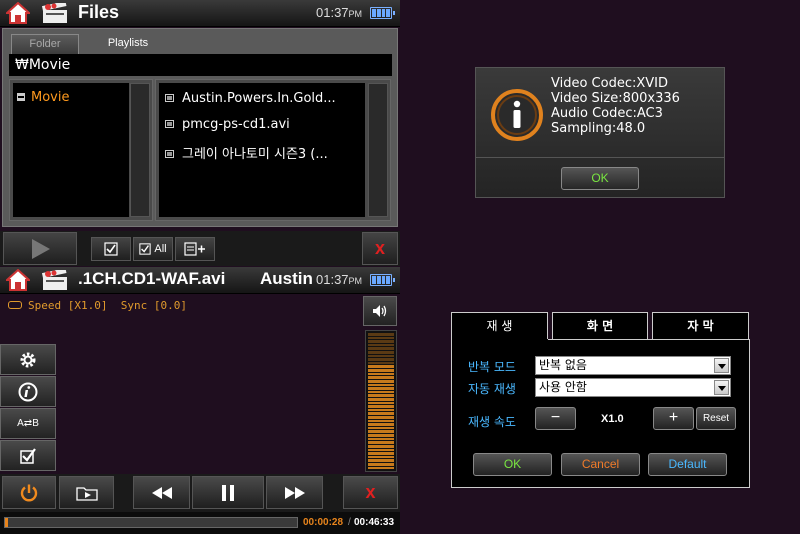  I want to click on tab-folder: Folder, so click(45, 44).